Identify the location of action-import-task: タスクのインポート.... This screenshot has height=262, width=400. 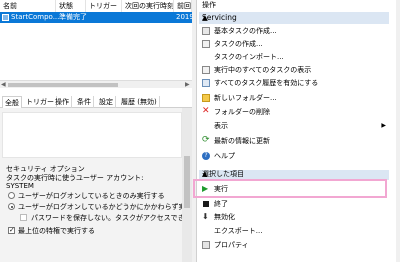
(295, 57).